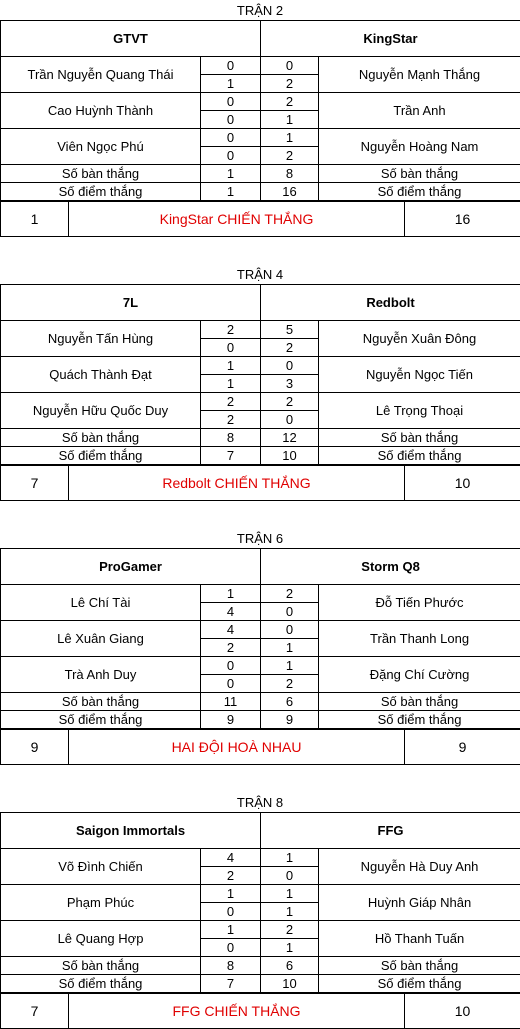 This screenshot has width=520, height=1029. What do you see at coordinates (290, 384) in the screenshot?
I see `score-right-game2: 3` at bounding box center [290, 384].